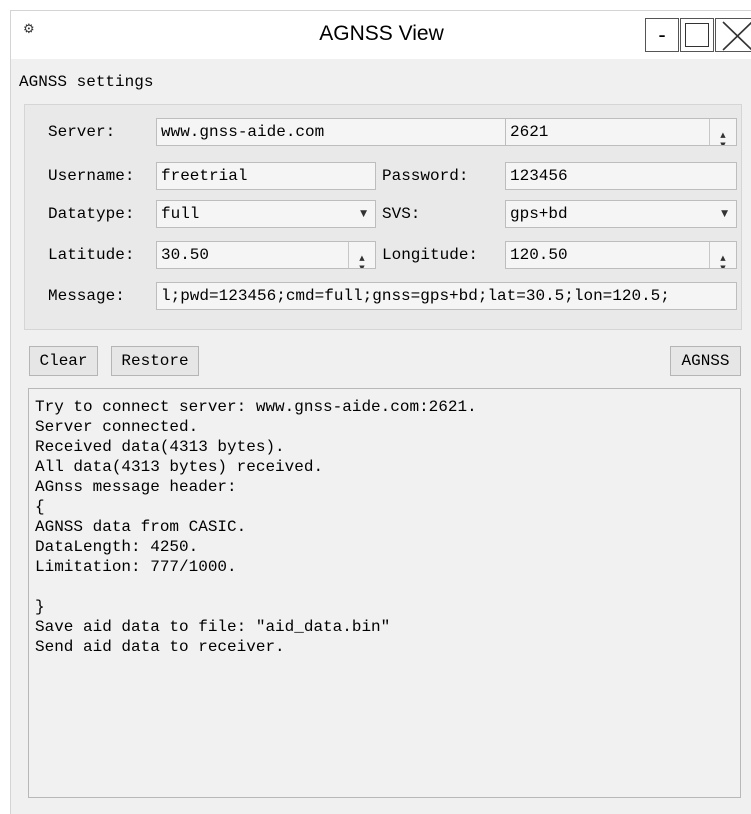 The width and height of the screenshot is (751, 814). I want to click on clear-button: Clear, so click(63, 361).